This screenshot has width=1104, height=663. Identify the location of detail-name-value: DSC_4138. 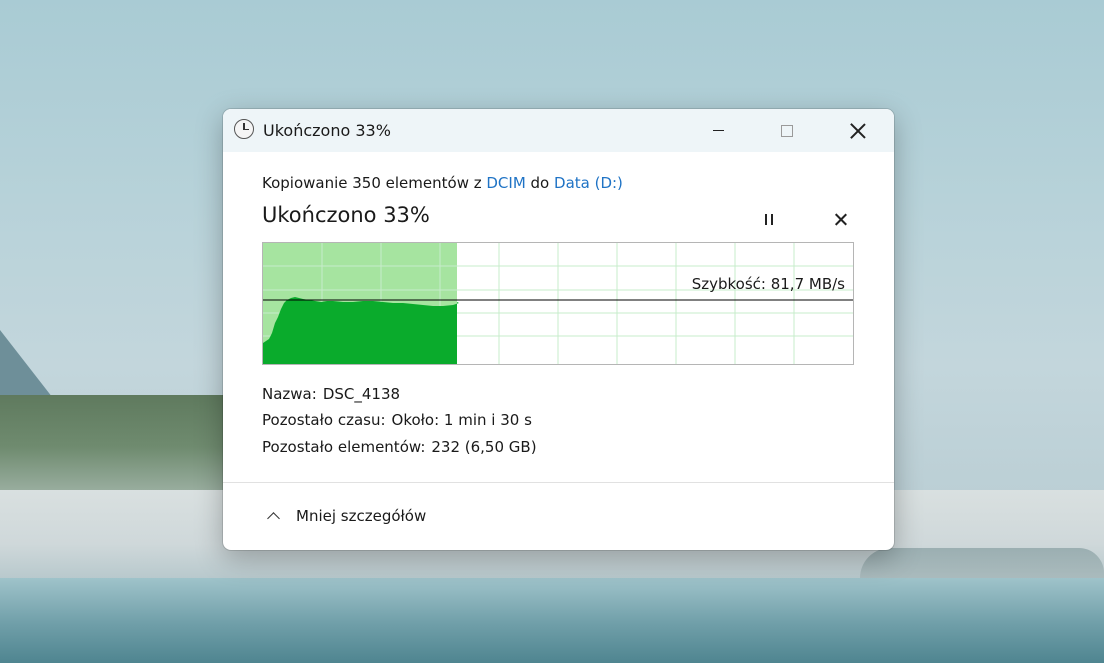
(361, 394).